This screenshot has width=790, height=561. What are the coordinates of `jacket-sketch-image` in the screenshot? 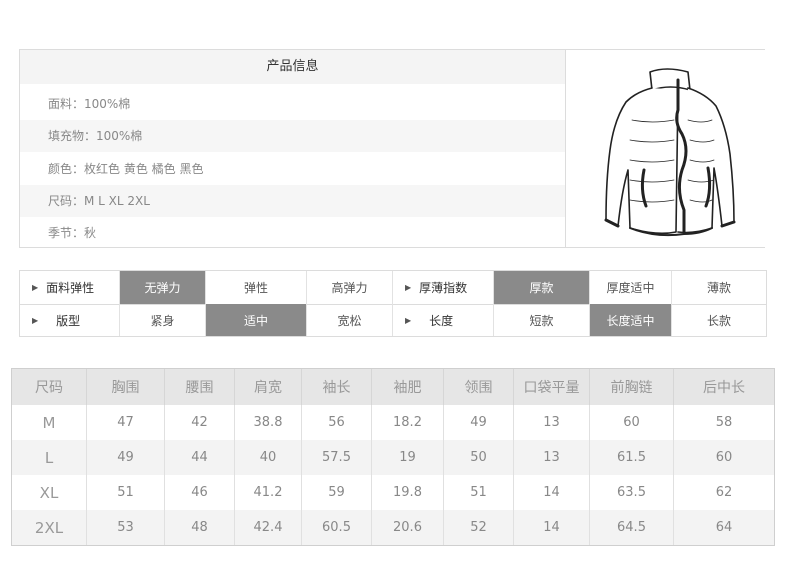 It's located at (665, 148).